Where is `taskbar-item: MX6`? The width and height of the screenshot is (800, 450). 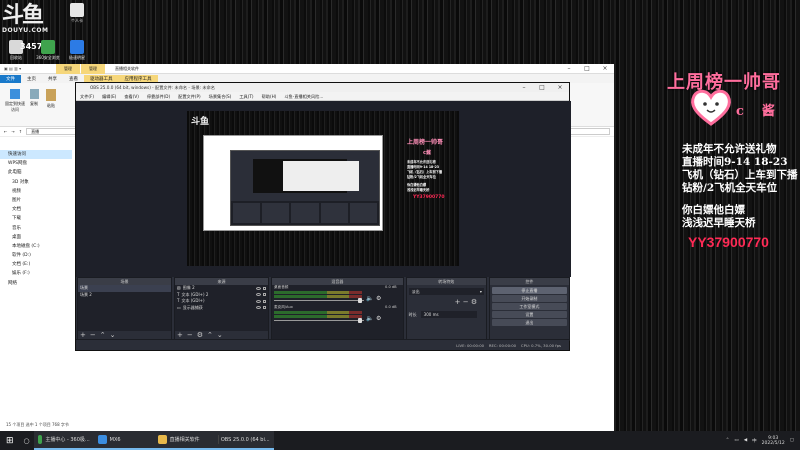
taskbar-item: MX6 is located at coordinates (123, 440).